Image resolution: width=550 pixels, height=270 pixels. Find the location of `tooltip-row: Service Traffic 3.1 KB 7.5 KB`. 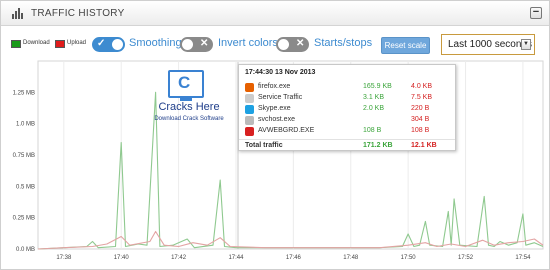

tooltip-row: Service Traffic 3.1 KB 7.5 KB is located at coordinates (347, 98).